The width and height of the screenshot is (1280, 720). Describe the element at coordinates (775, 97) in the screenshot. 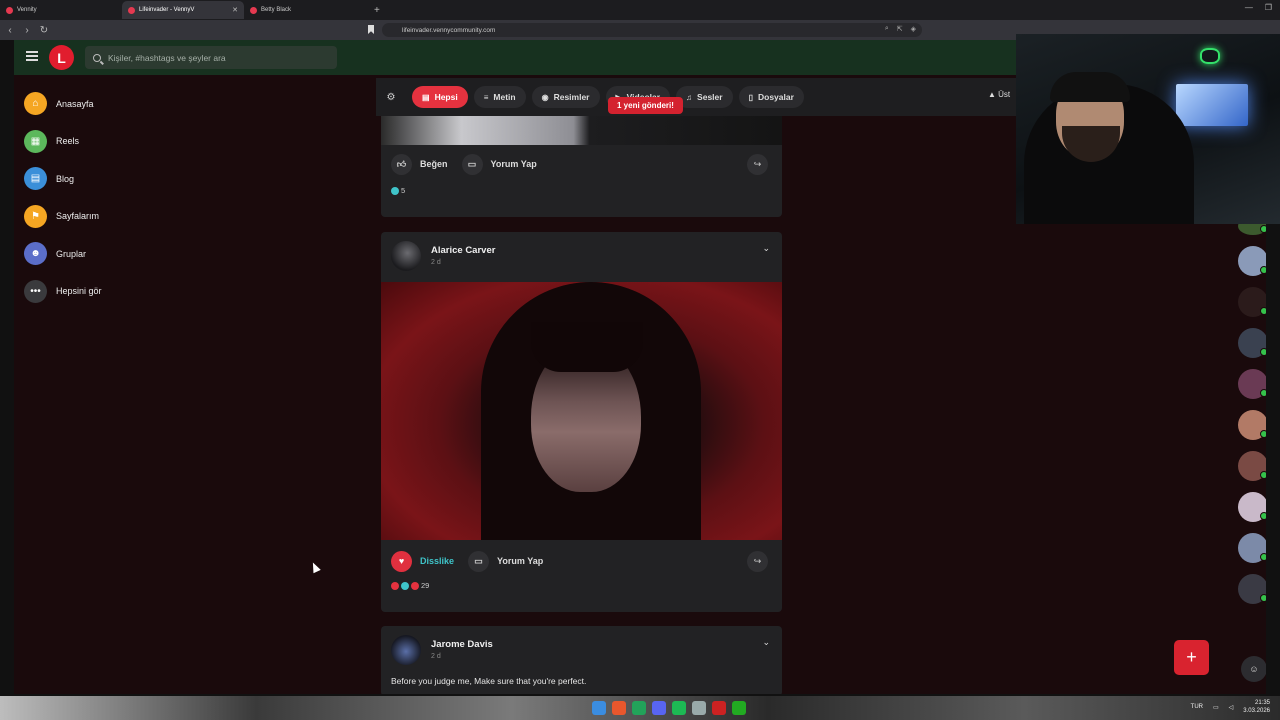

I see `filter-label: Dosyalar` at that location.